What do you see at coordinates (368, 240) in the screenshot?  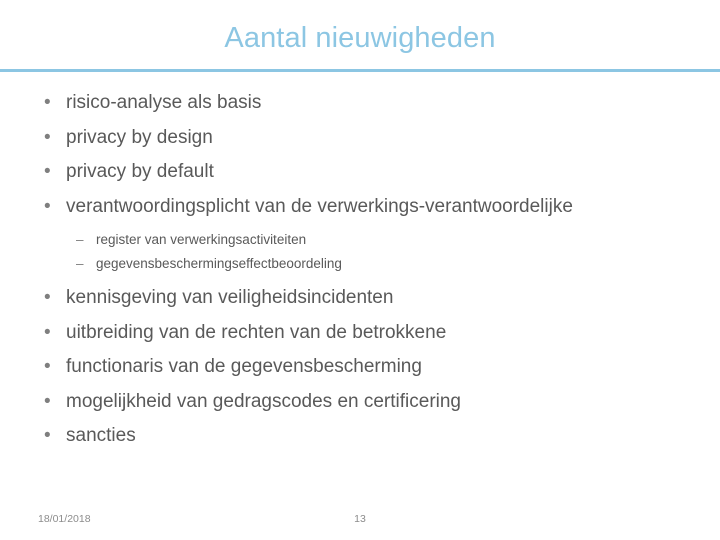 I see `sub-list-item: – register van verwerkingsactiviteiten` at bounding box center [368, 240].